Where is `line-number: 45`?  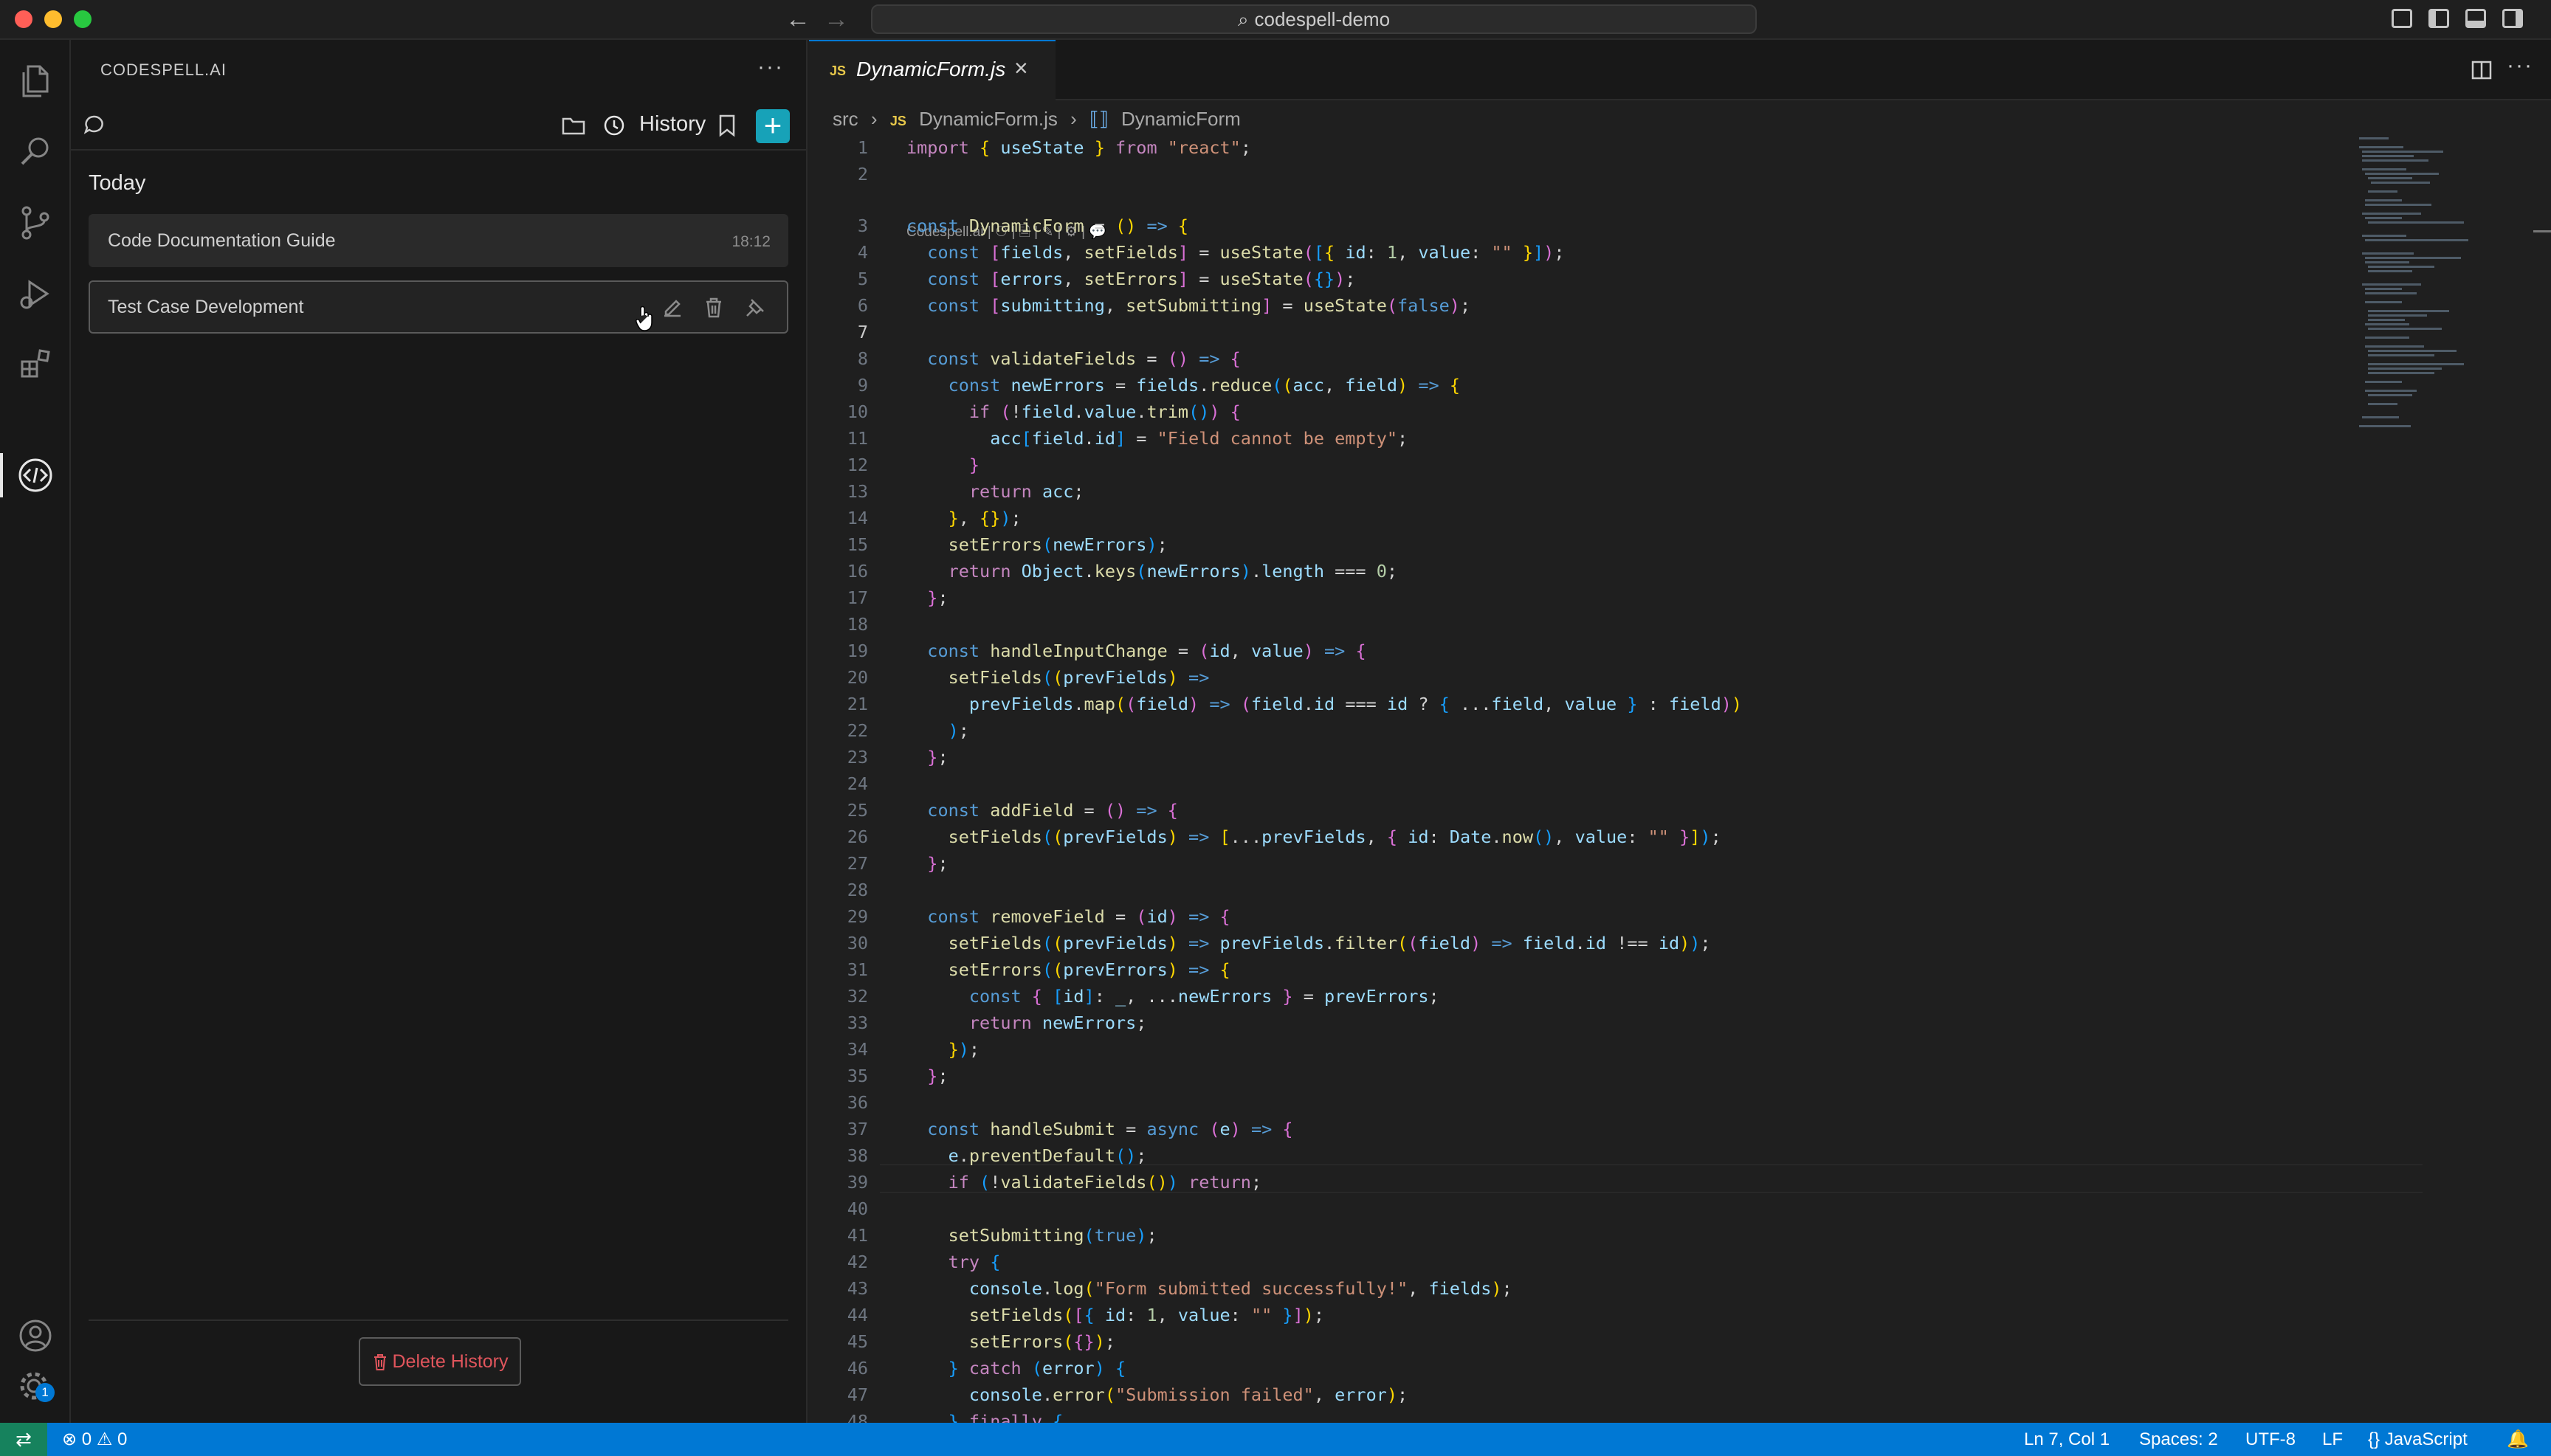 line-number: 45 is located at coordinates (857, 1341).